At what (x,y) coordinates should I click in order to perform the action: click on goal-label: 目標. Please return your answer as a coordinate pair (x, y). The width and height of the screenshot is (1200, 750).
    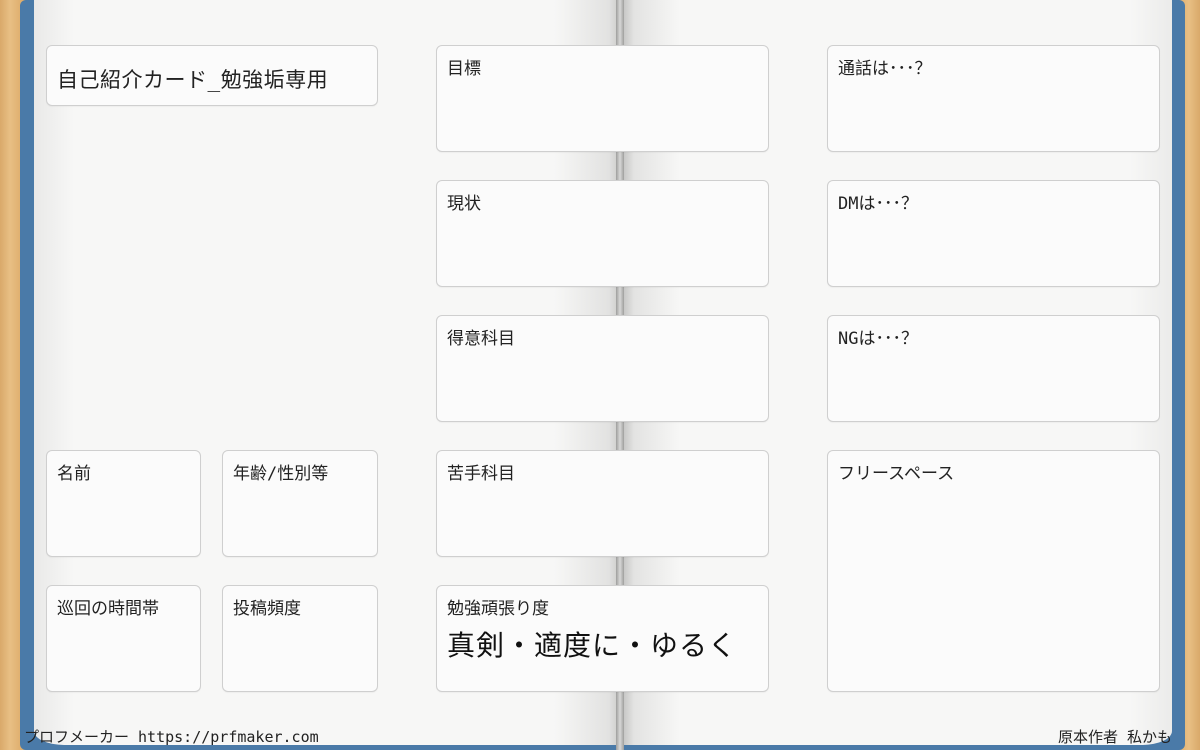
    Looking at the image, I should click on (464, 69).